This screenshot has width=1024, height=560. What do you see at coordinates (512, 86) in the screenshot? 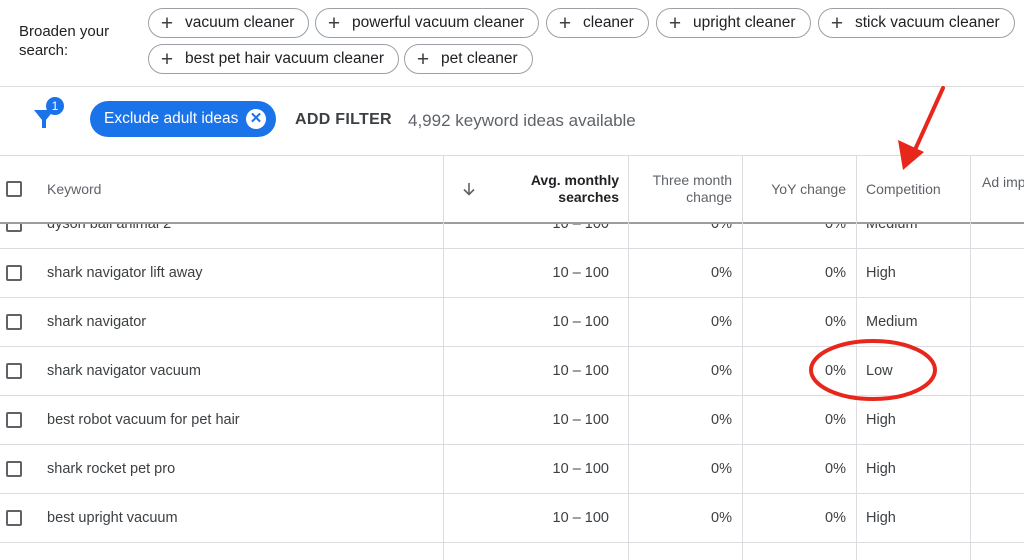
I see `divider` at bounding box center [512, 86].